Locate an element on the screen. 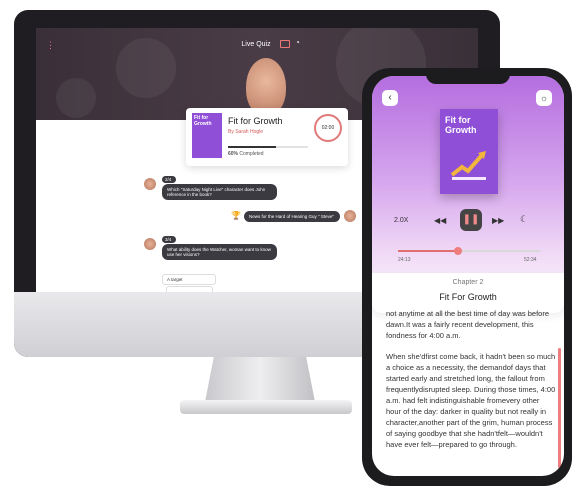 This screenshot has height=486, width=573. total-time: 52:34 is located at coordinates (530, 260).